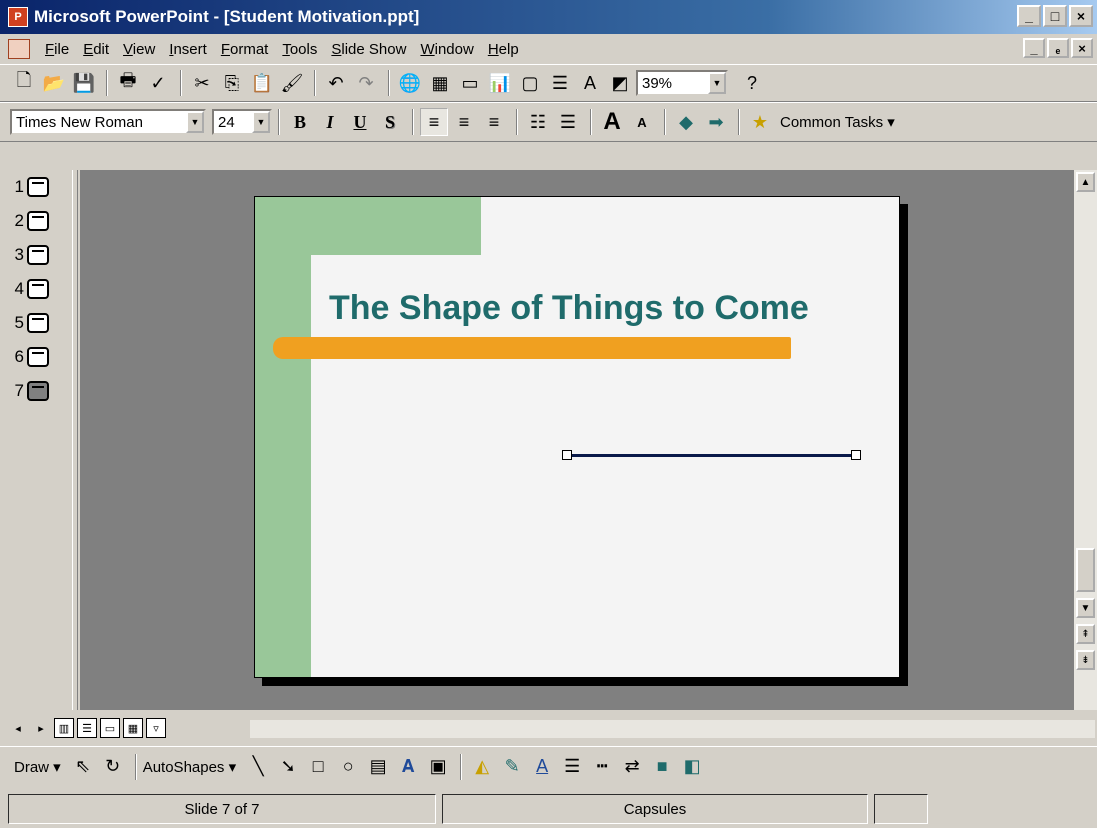 The image size is (1097, 828). What do you see at coordinates (408, 767) in the screenshot?
I see `wordart-icon: 𝐀` at bounding box center [408, 767].